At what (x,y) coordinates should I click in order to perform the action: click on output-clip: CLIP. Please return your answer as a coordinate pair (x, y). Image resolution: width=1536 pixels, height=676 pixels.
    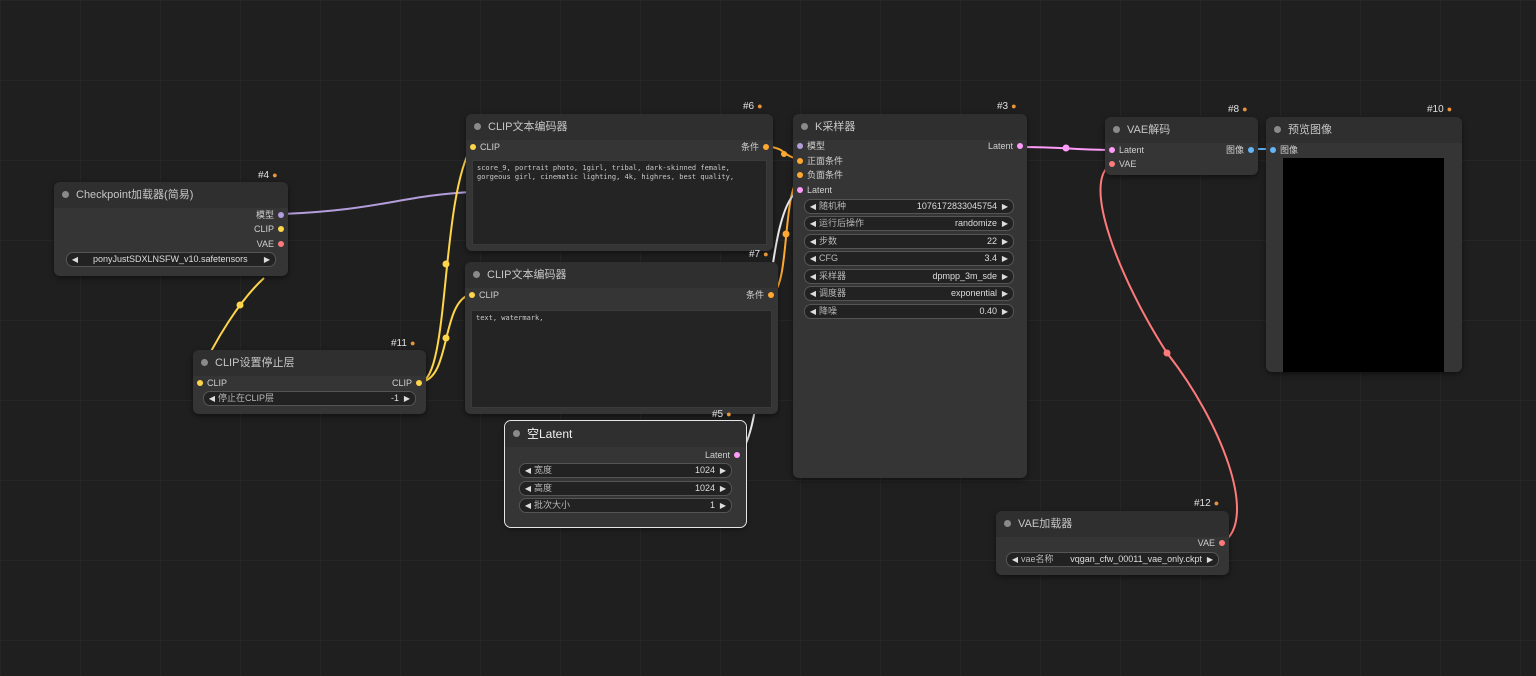
    Looking at the image, I should click on (407, 383).